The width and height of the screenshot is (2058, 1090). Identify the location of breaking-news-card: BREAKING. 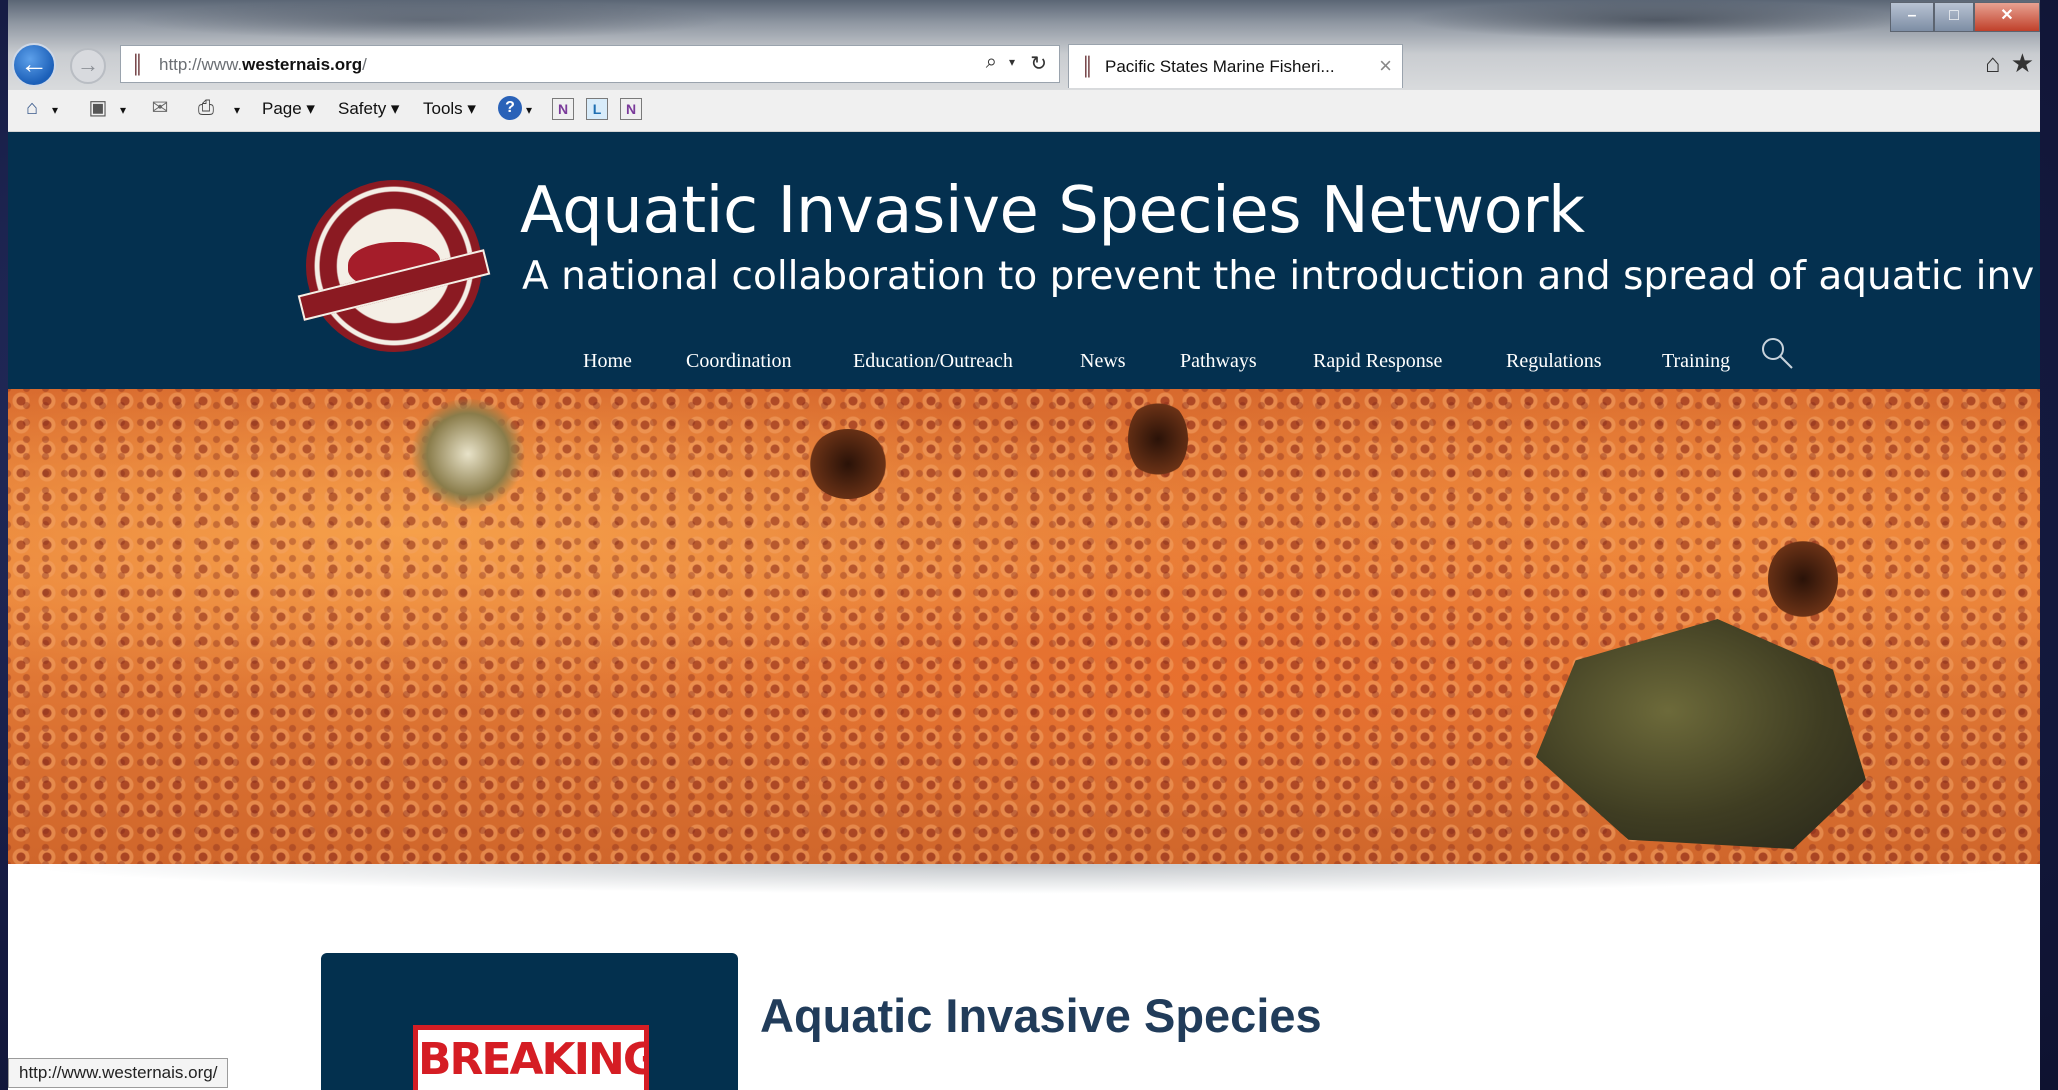
(529, 1021).